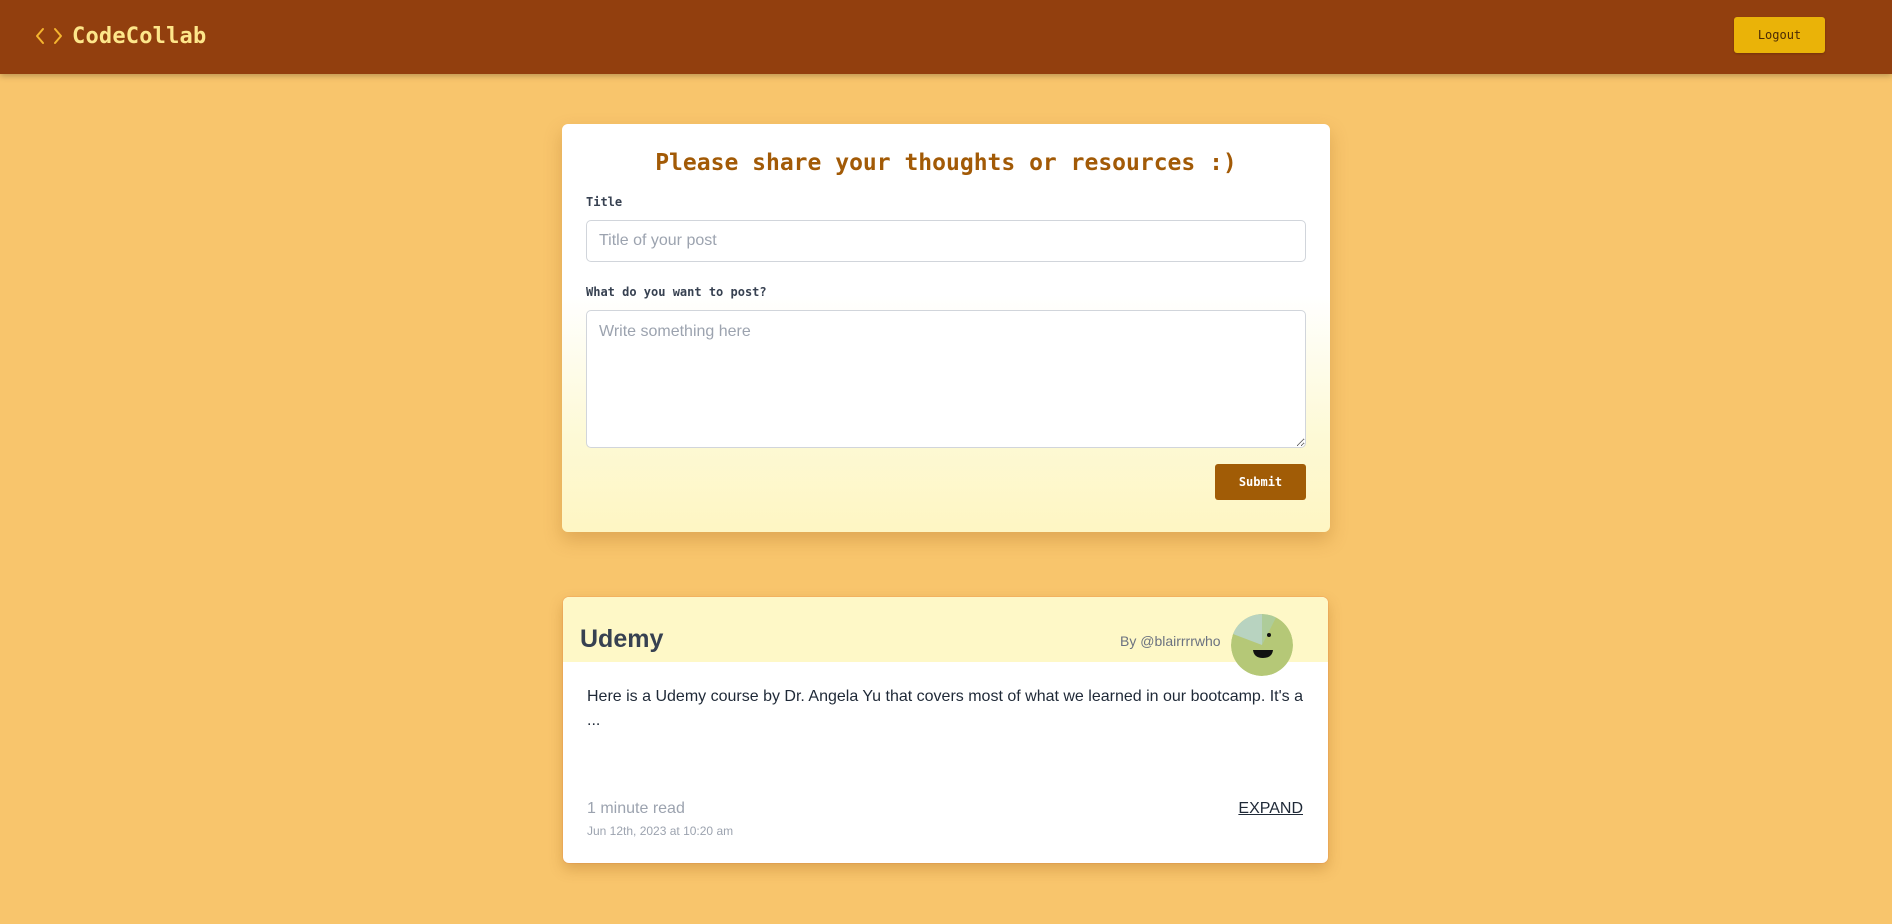  Describe the element at coordinates (1262, 645) in the screenshot. I see `smiley-avatar-icon` at that location.